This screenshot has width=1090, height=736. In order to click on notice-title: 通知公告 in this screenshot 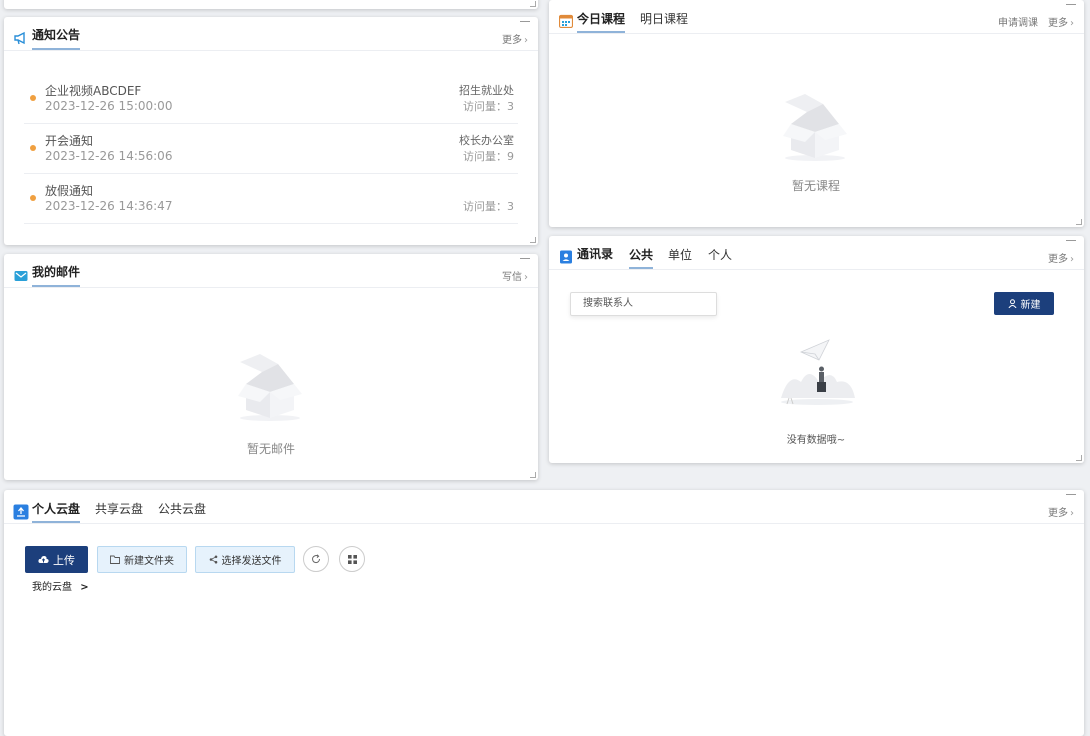, I will do `click(56, 38)`.